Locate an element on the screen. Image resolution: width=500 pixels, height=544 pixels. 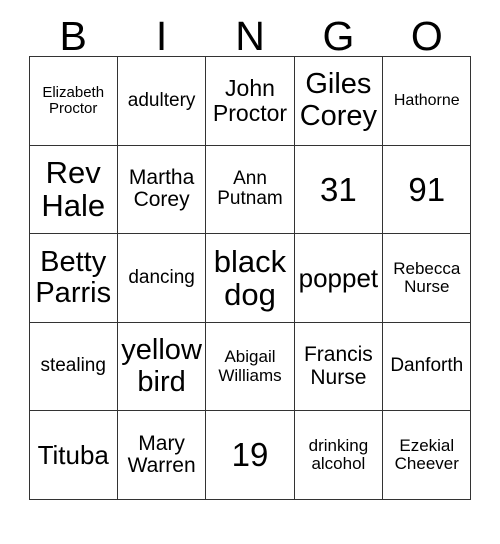
bingo-cell: Rebecca Nurse is located at coordinates (427, 278).